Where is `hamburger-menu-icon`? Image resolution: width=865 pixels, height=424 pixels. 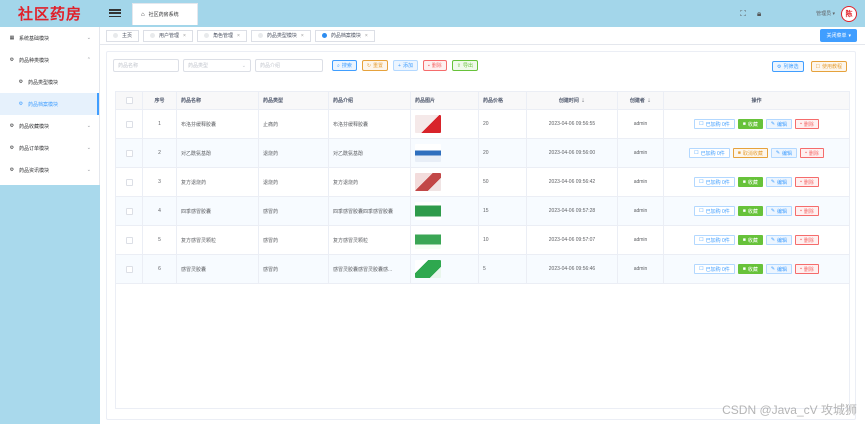 hamburger-menu-icon is located at coordinates (115, 13).